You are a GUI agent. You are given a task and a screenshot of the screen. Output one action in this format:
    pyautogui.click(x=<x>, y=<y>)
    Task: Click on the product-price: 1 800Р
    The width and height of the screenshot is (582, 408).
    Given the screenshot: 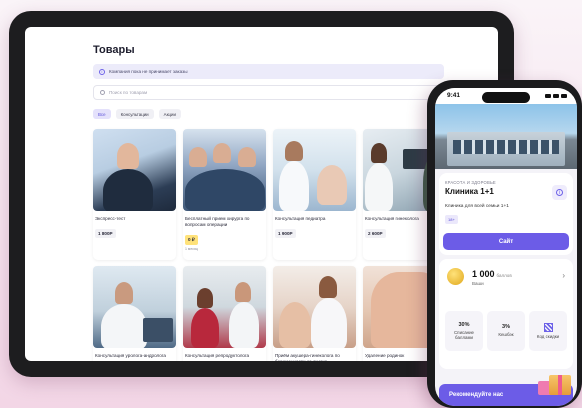 What is the action you would take?
    pyautogui.click(x=105, y=233)
    